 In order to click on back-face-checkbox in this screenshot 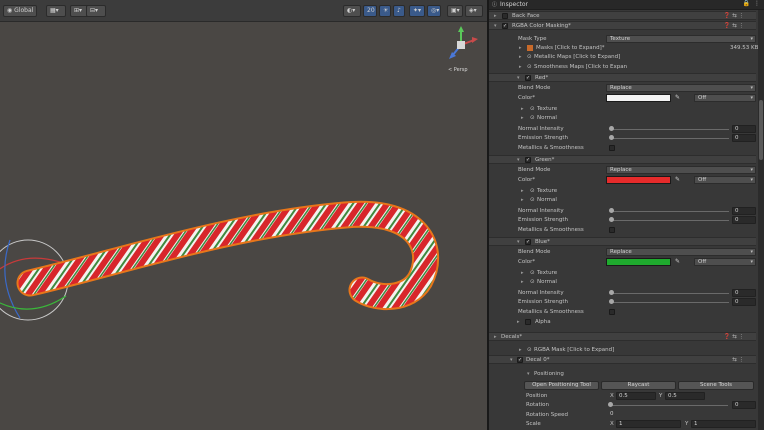, I will do `click(505, 16)`.